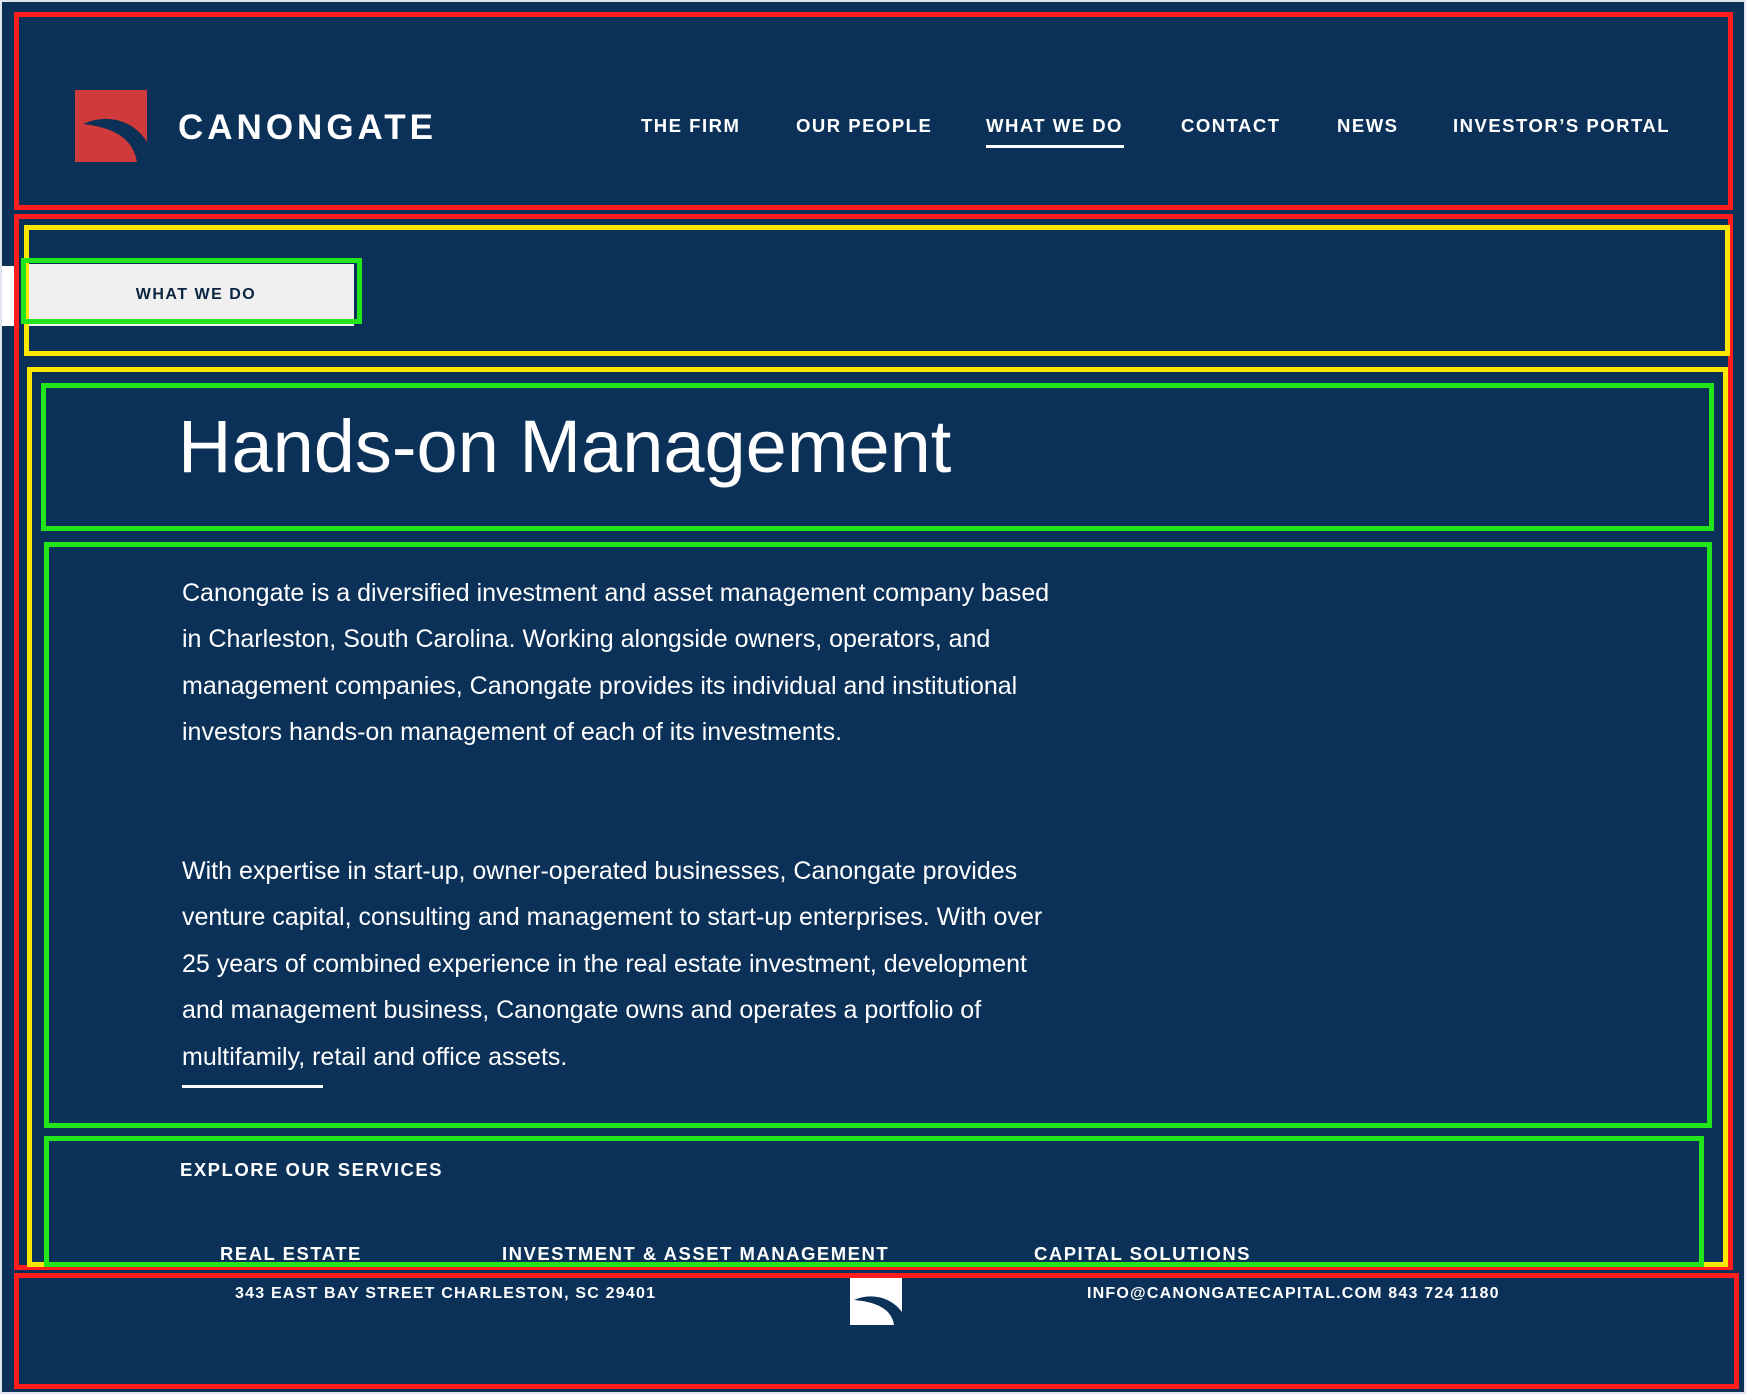 This screenshot has height=1394, width=1746. I want to click on brand-name: CANONGATE, so click(307, 128).